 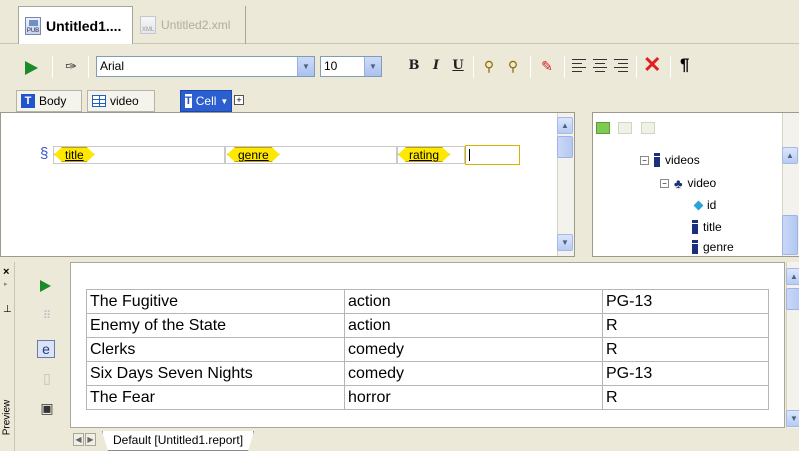 I want to click on remove-node-icon, so click(x=625, y=128).